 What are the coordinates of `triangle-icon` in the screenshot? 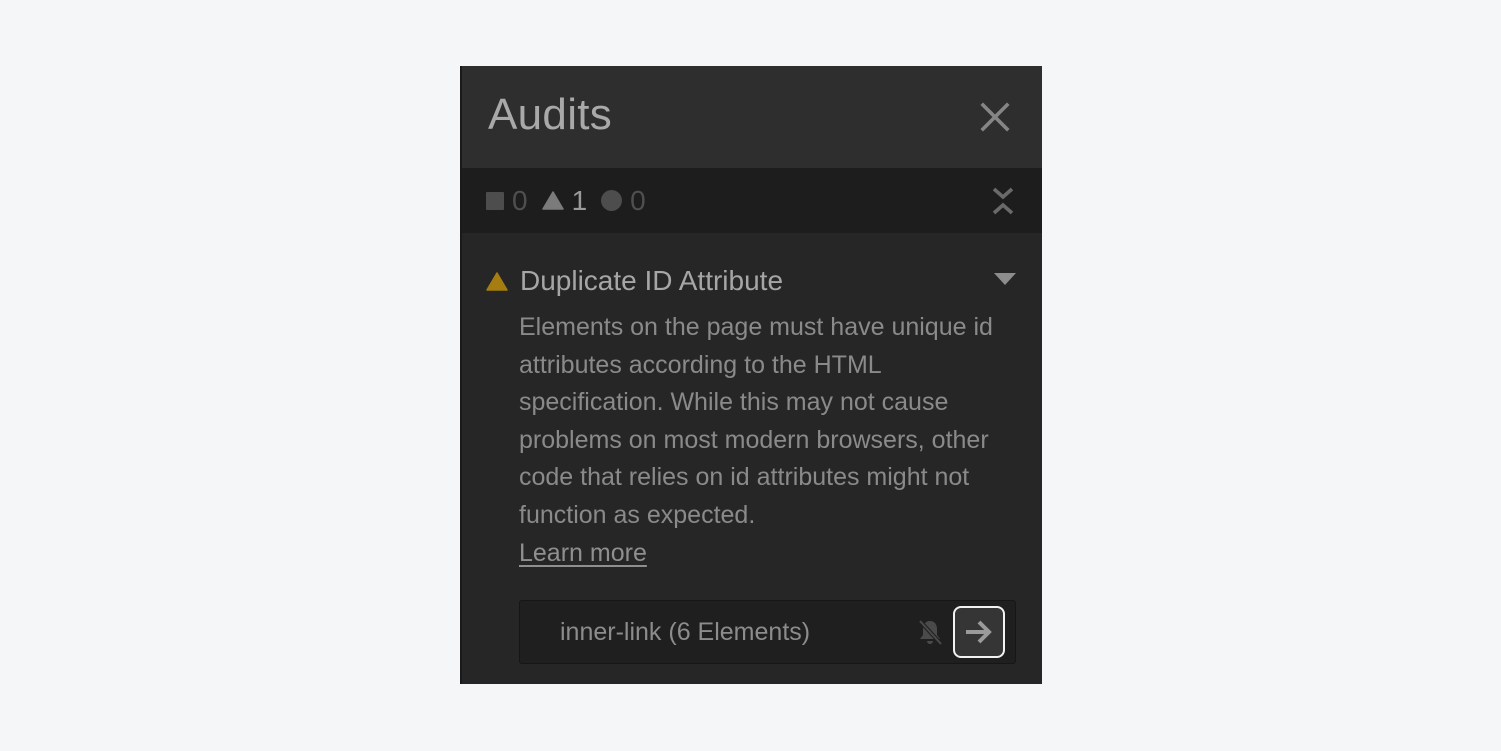 It's located at (552, 200).